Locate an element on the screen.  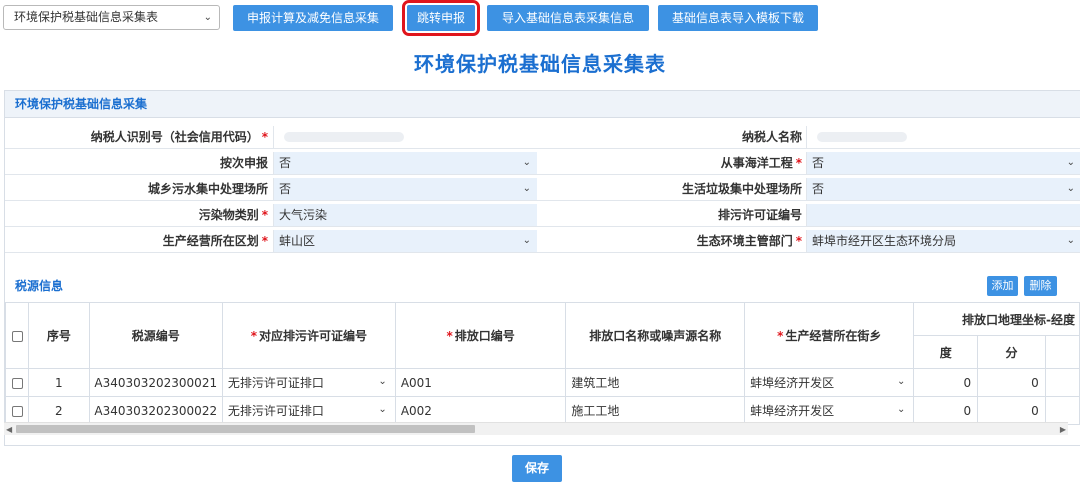
taxpayer-id-field is located at coordinates (405, 137).